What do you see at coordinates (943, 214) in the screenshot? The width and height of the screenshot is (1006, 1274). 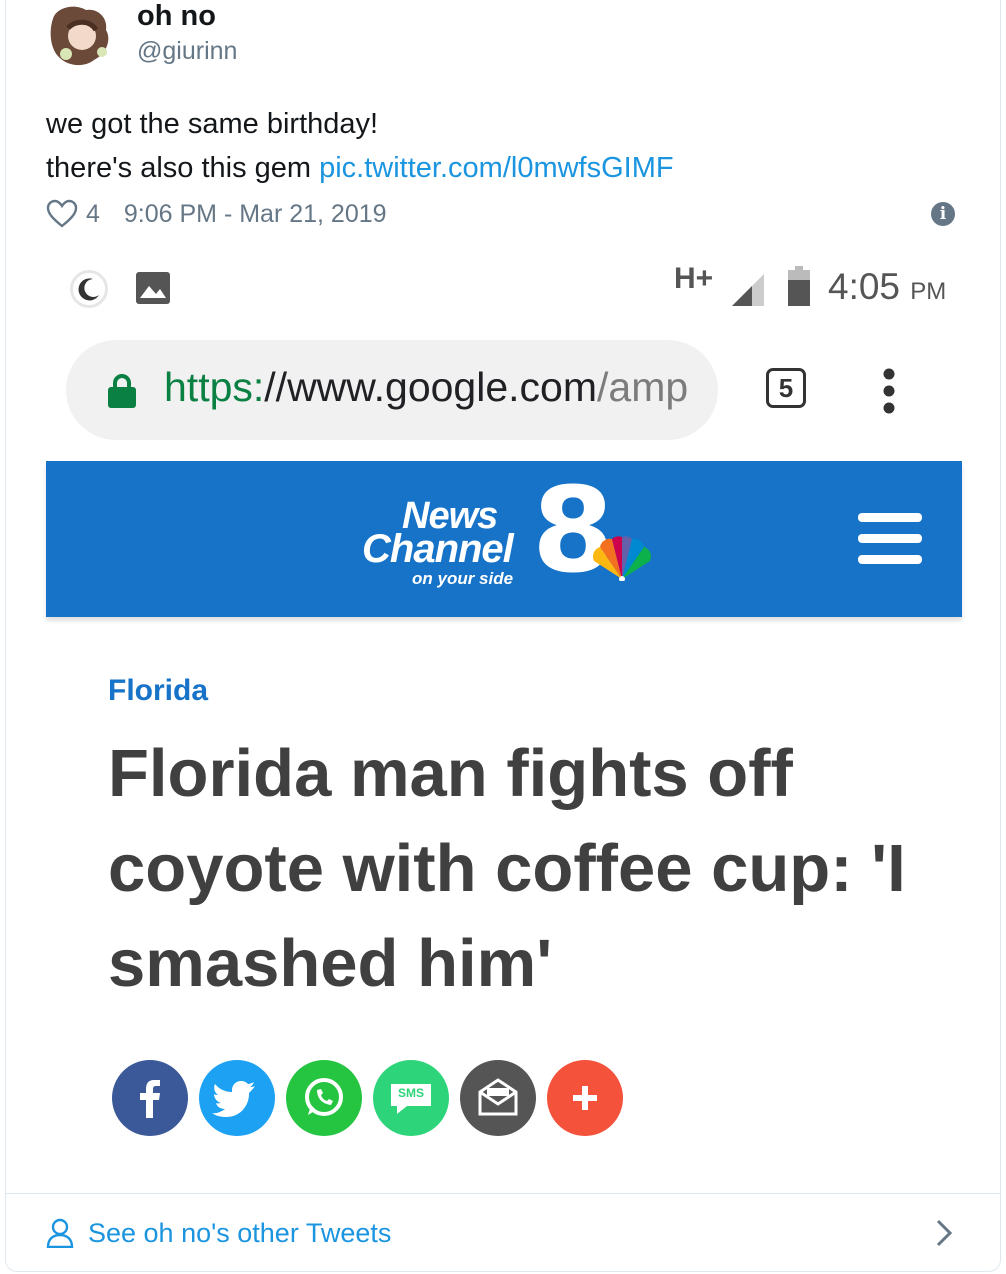 I see `info-icon: i` at bounding box center [943, 214].